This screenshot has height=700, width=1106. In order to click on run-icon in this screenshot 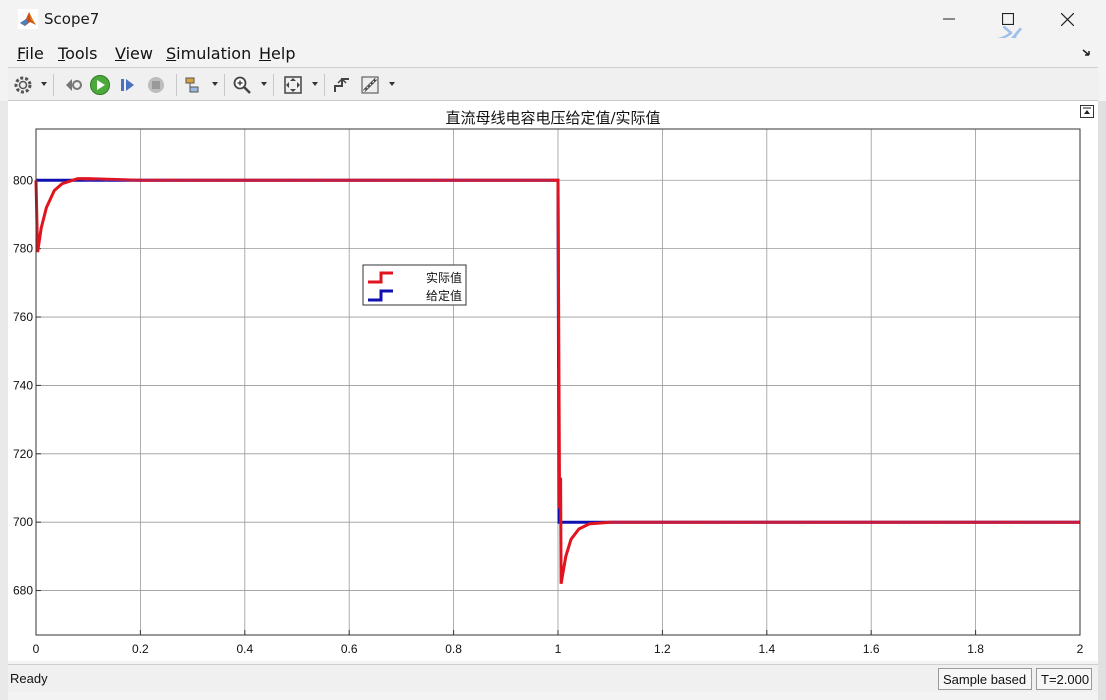, I will do `click(100, 85)`.